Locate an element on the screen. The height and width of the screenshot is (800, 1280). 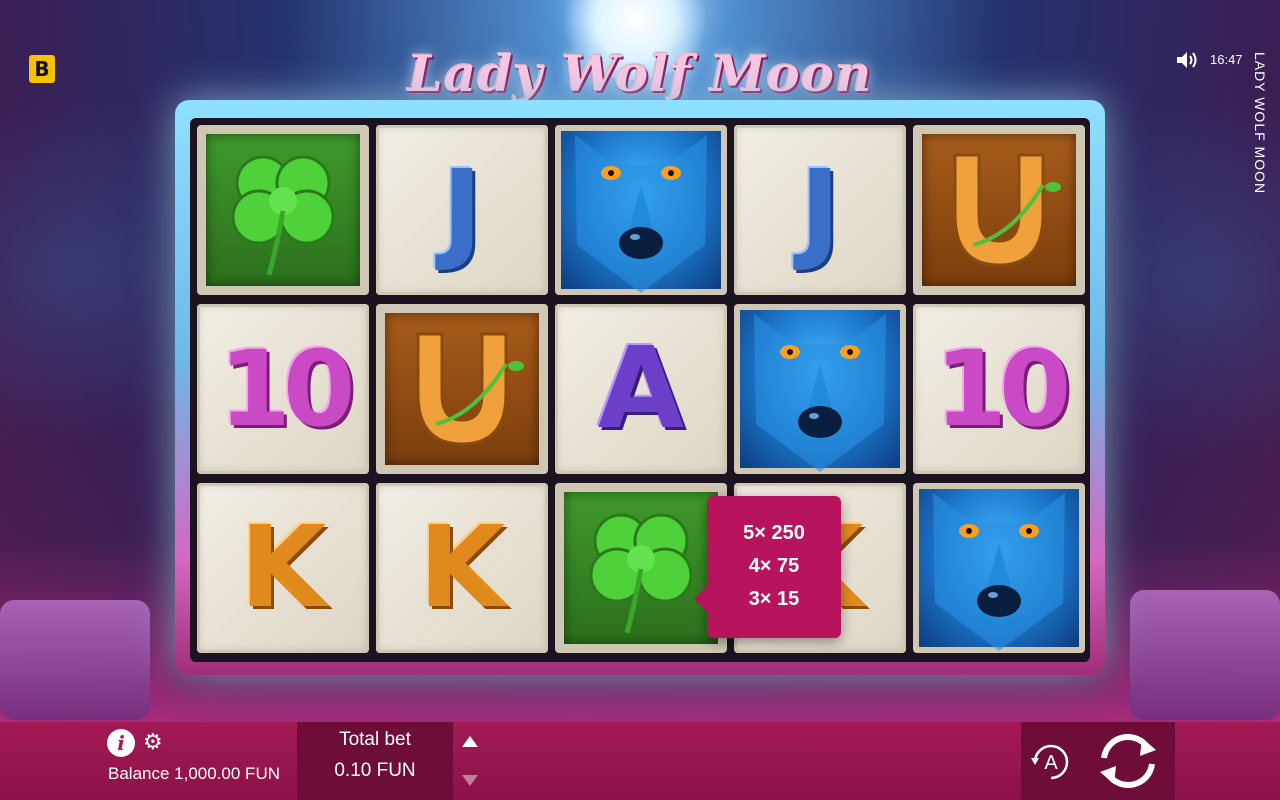
payout-row: 5× 250 is located at coordinates (774, 533).